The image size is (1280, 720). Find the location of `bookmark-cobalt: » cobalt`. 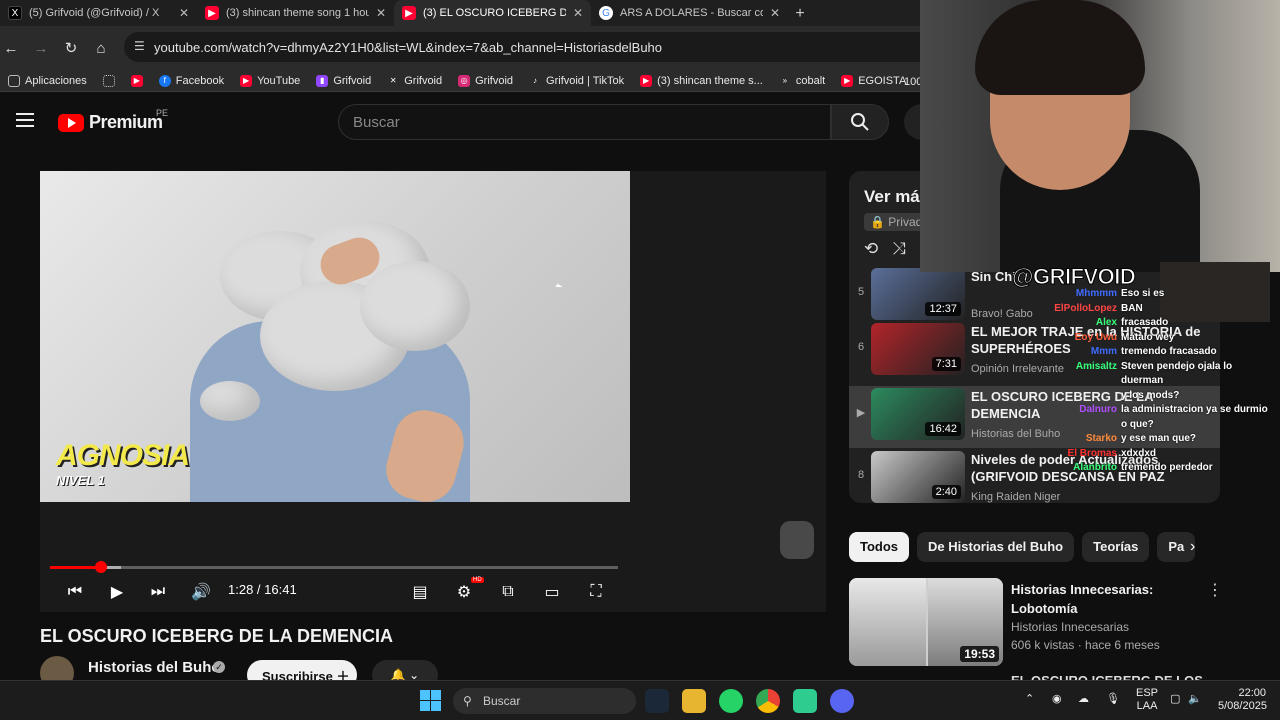

bookmark-cobalt: » cobalt is located at coordinates (802, 81).